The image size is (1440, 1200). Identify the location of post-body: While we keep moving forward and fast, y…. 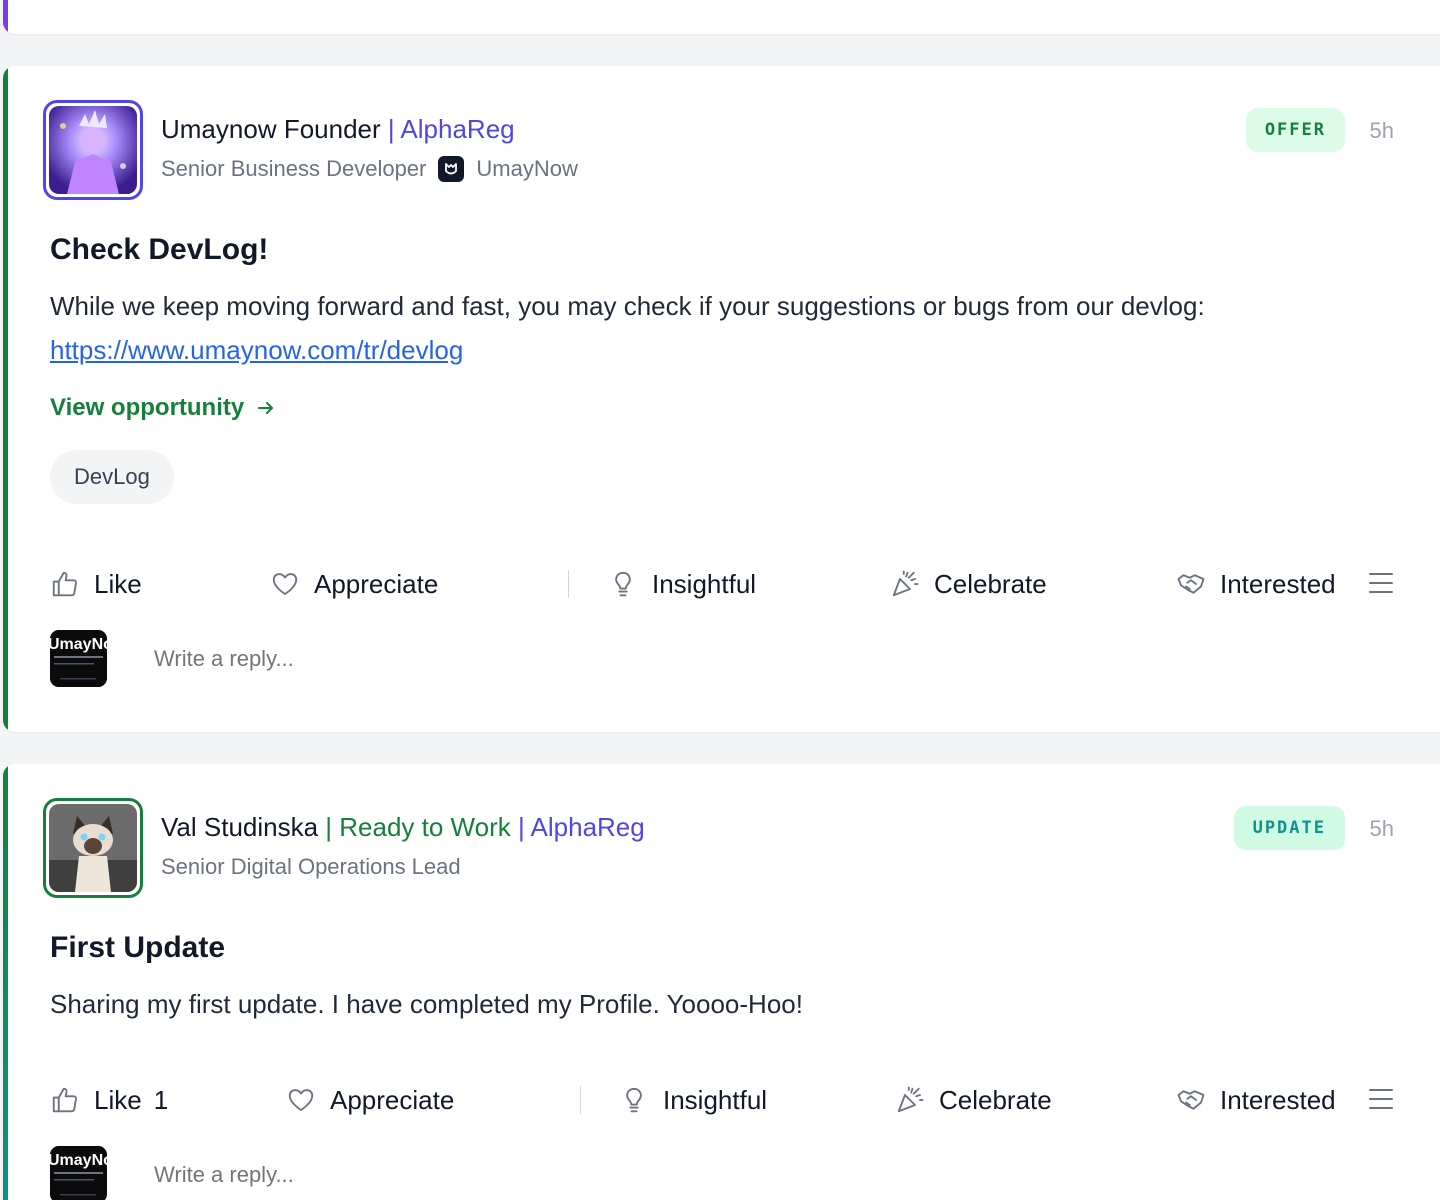
(722, 328).